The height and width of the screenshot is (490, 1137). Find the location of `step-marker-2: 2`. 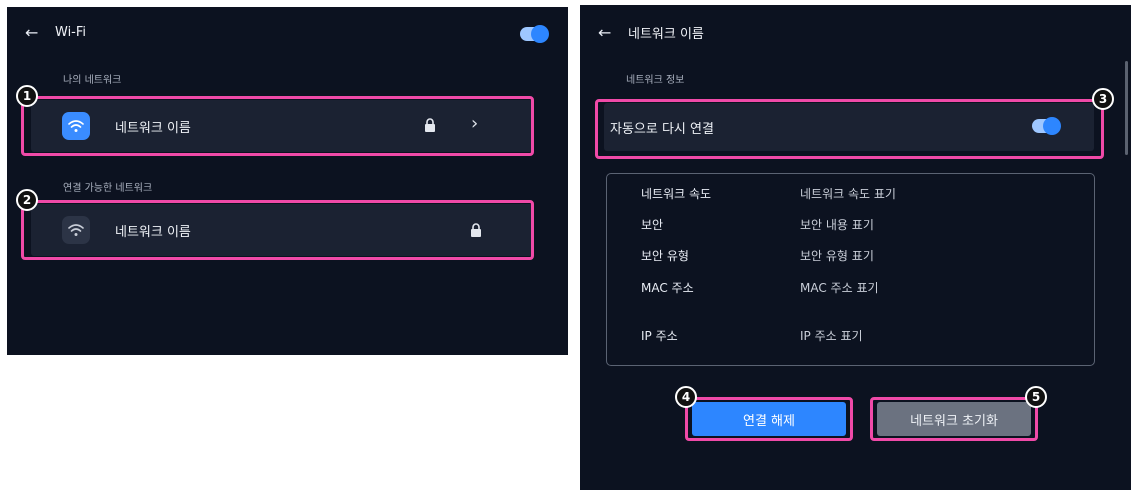

step-marker-2: 2 is located at coordinates (27, 200).